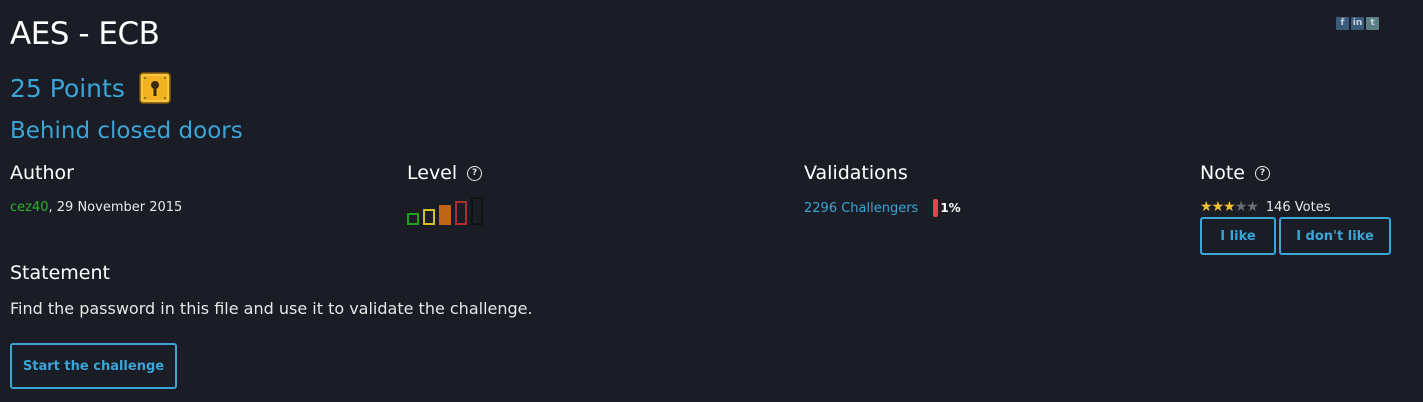 The width and height of the screenshot is (1423, 402). Describe the element at coordinates (60, 273) in the screenshot. I see `statement-heading: Statement` at that location.